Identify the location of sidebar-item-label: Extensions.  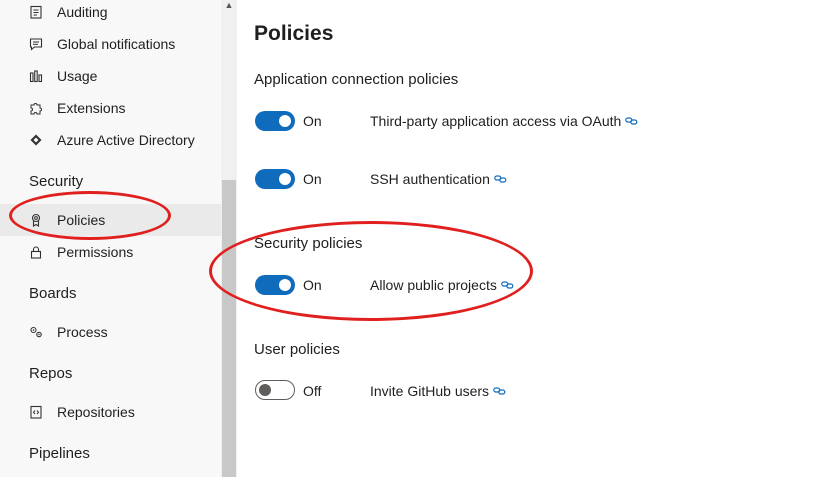
(91, 108).